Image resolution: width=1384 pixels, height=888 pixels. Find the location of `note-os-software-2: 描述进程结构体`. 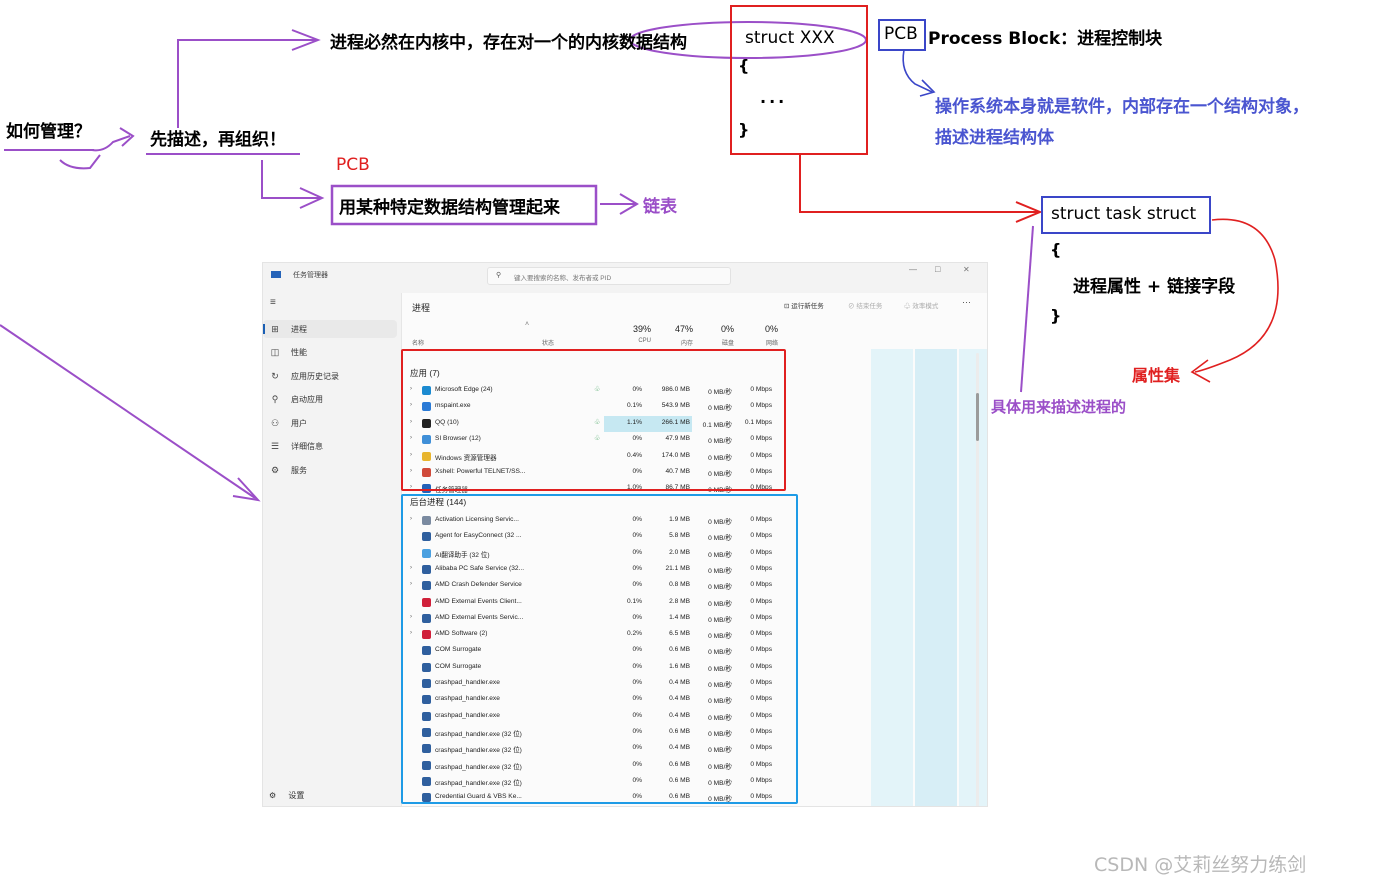

note-os-software-2: 描述进程结构体 is located at coordinates (994, 138).